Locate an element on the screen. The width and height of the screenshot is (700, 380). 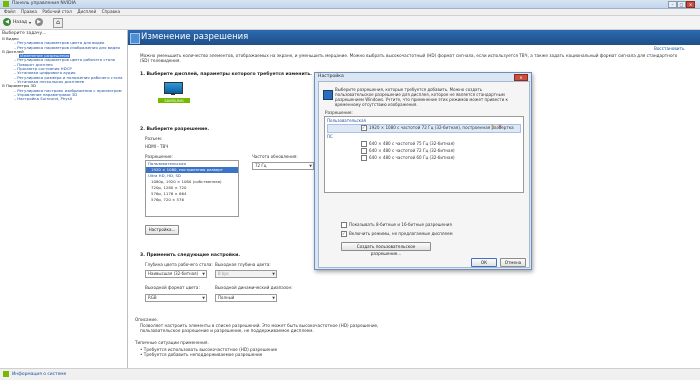
output-format-value: RGB is located at coordinates (152, 297).